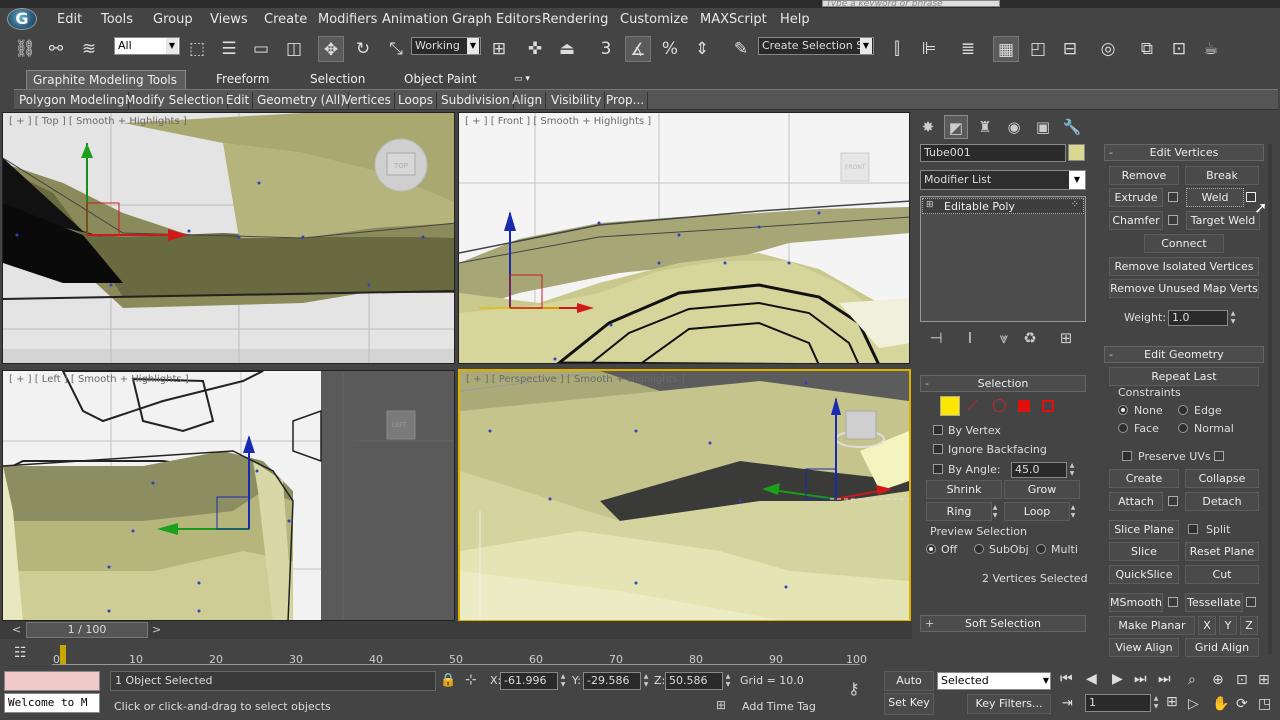 The height and width of the screenshot is (720, 1280). I want to click on detach-button: Detach, so click(1222, 501).